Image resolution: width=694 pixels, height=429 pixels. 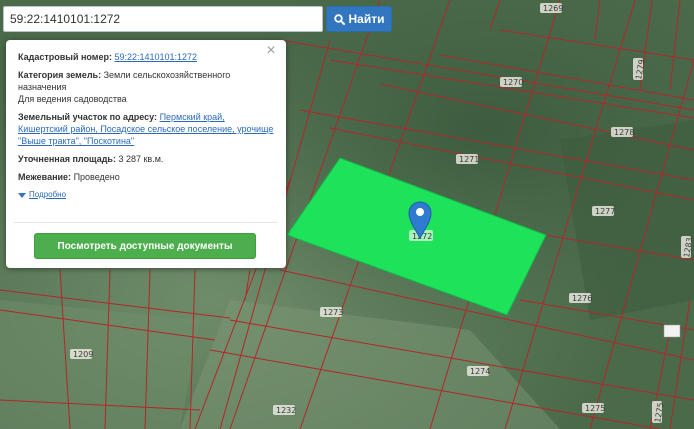 I want to click on plot-label-text: 1274, so click(x=480, y=371).